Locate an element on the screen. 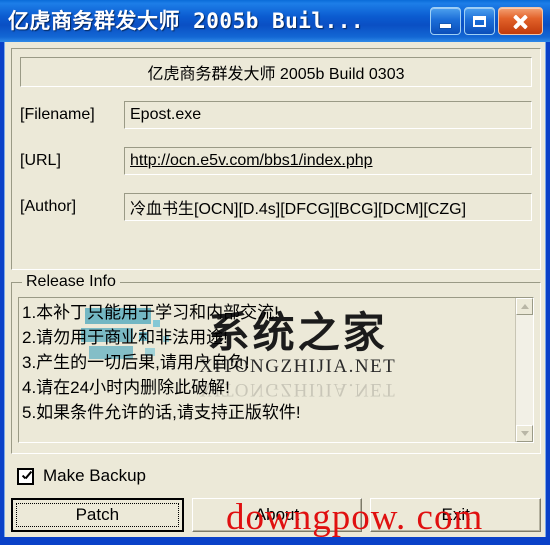 The width and height of the screenshot is (550, 545). minimize-icon is located at coordinates (445, 25).